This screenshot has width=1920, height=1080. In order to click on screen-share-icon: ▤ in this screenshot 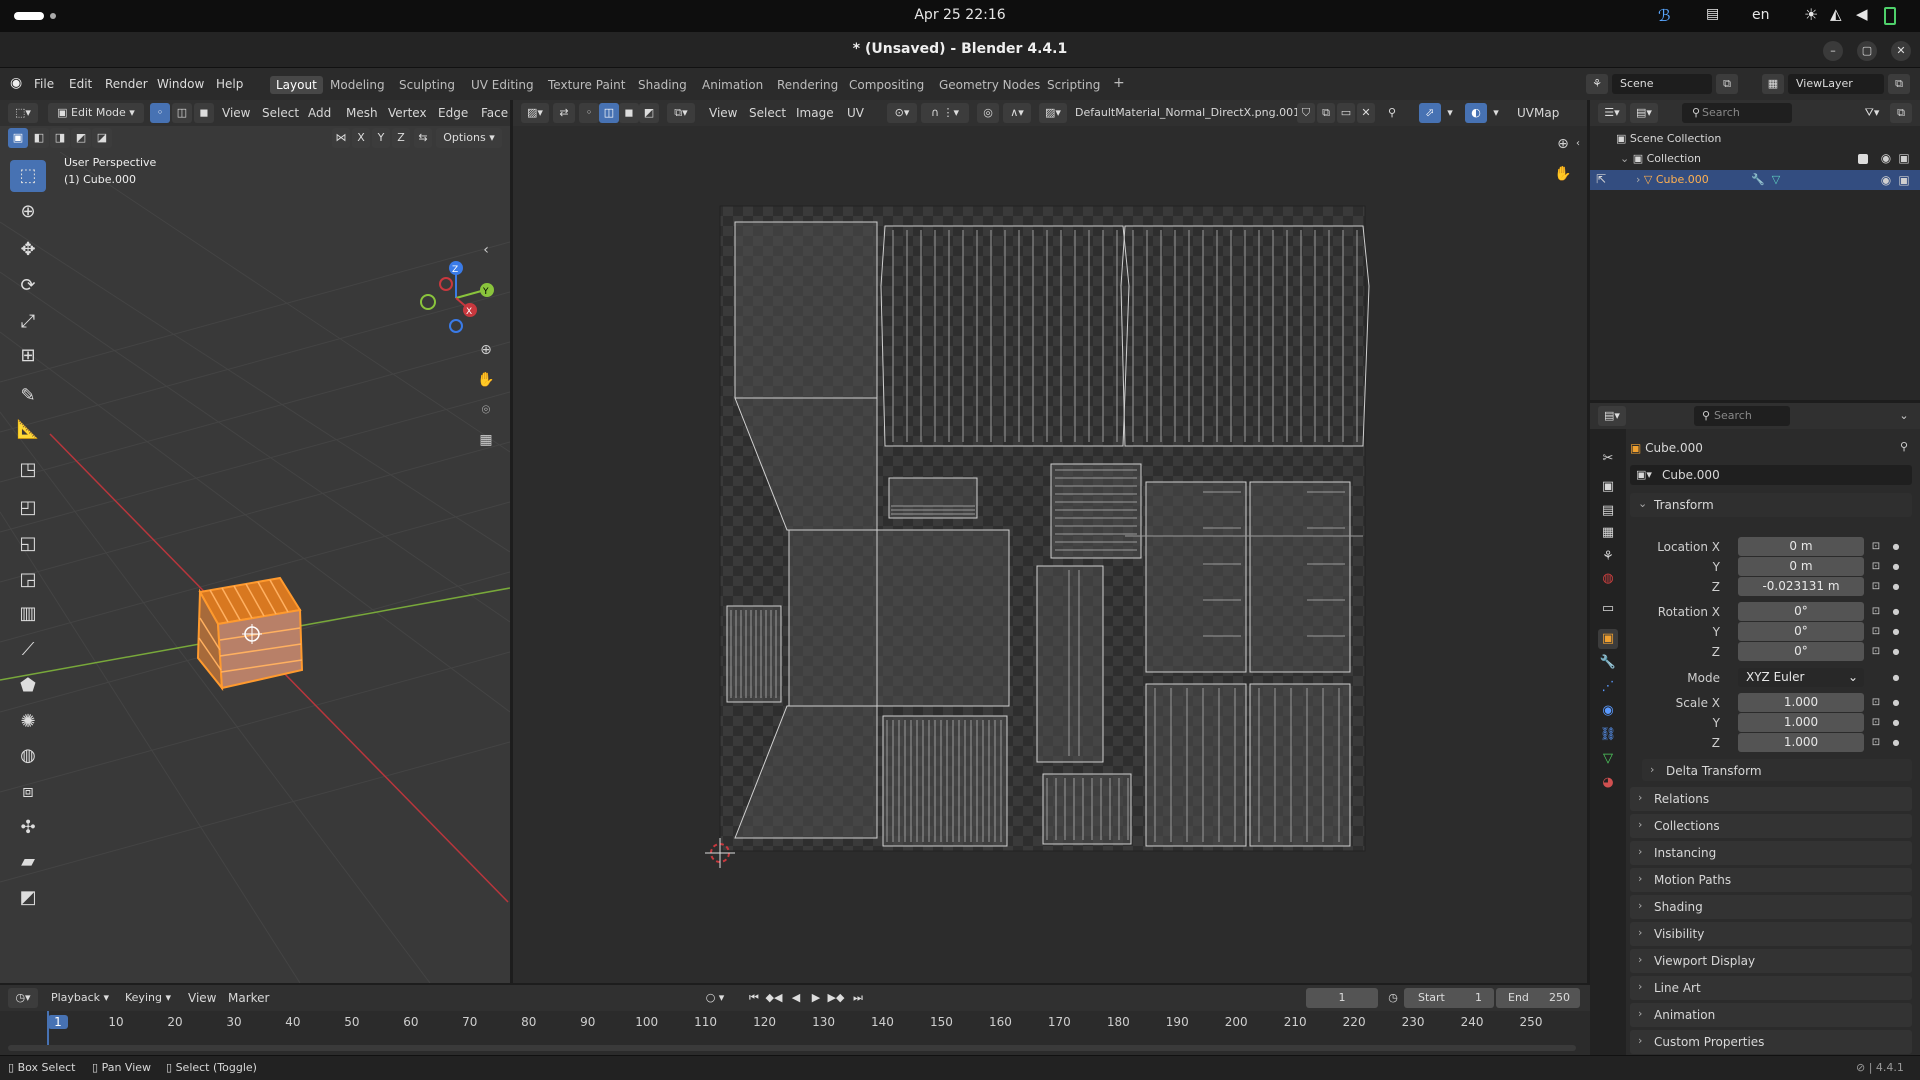, I will do `click(1712, 14)`.